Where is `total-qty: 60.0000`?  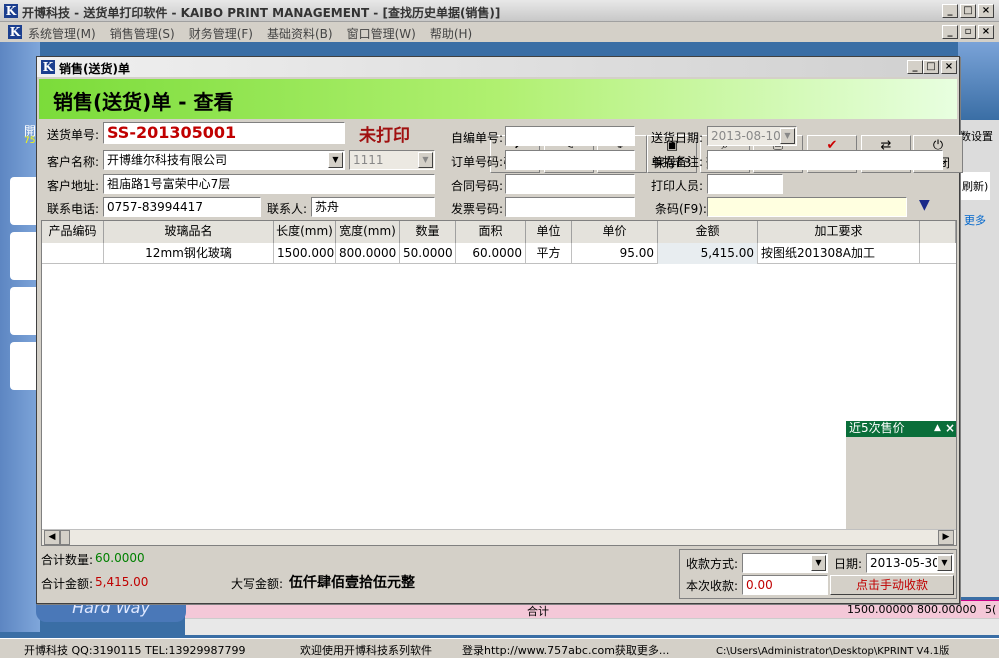 total-qty: 60.0000 is located at coordinates (120, 558).